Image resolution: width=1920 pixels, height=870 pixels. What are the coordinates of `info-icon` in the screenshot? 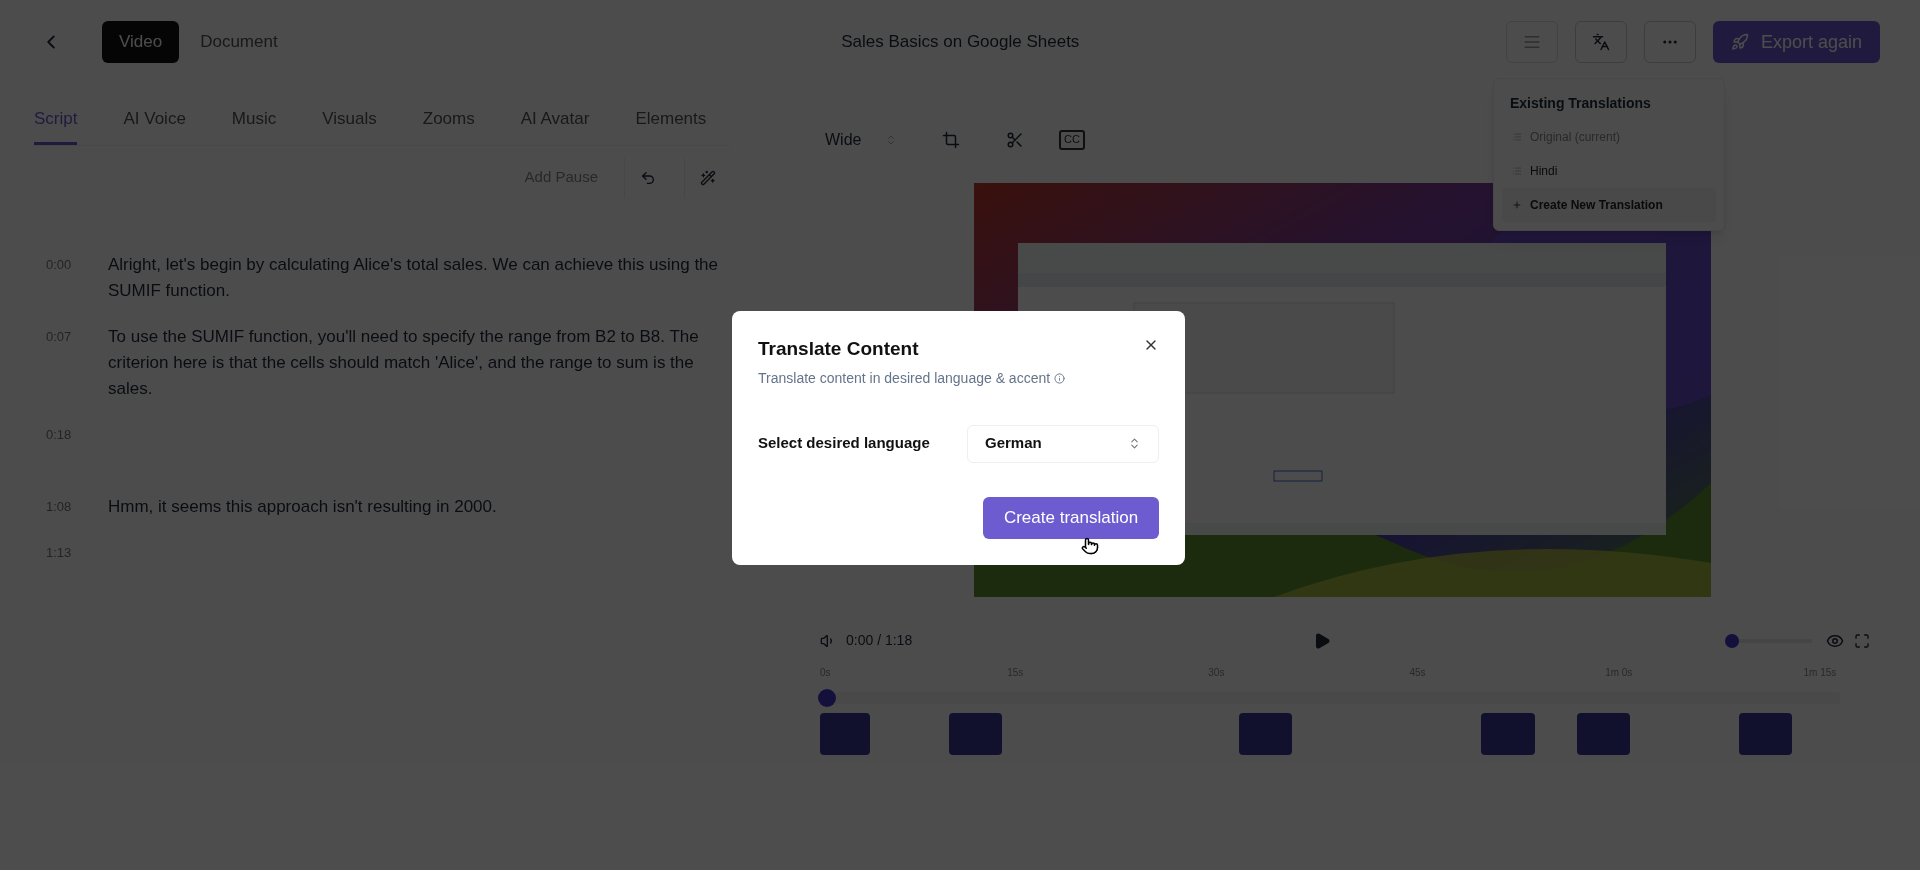 It's located at (1060, 378).